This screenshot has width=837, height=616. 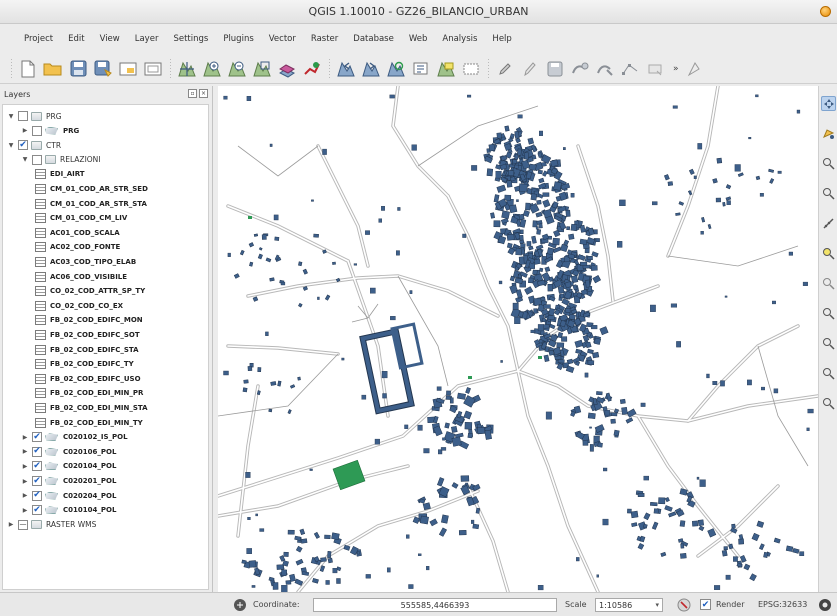 I want to click on zoom-last-button, so click(x=346, y=69).